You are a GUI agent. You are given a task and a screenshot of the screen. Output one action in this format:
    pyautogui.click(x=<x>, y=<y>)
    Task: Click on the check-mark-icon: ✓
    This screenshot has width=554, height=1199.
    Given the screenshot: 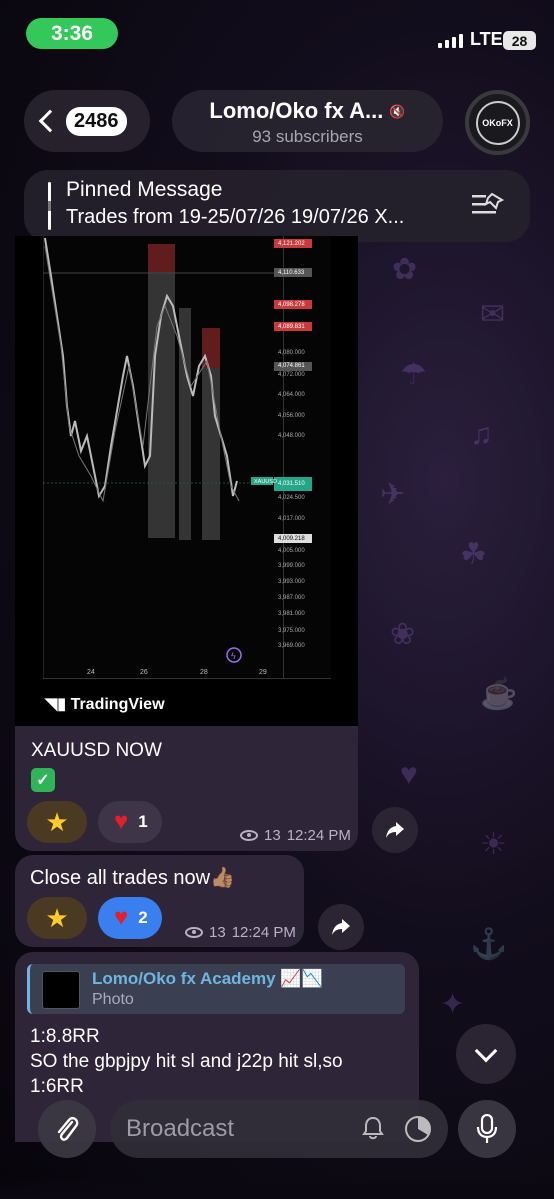 What is the action you would take?
    pyautogui.click(x=43, y=780)
    